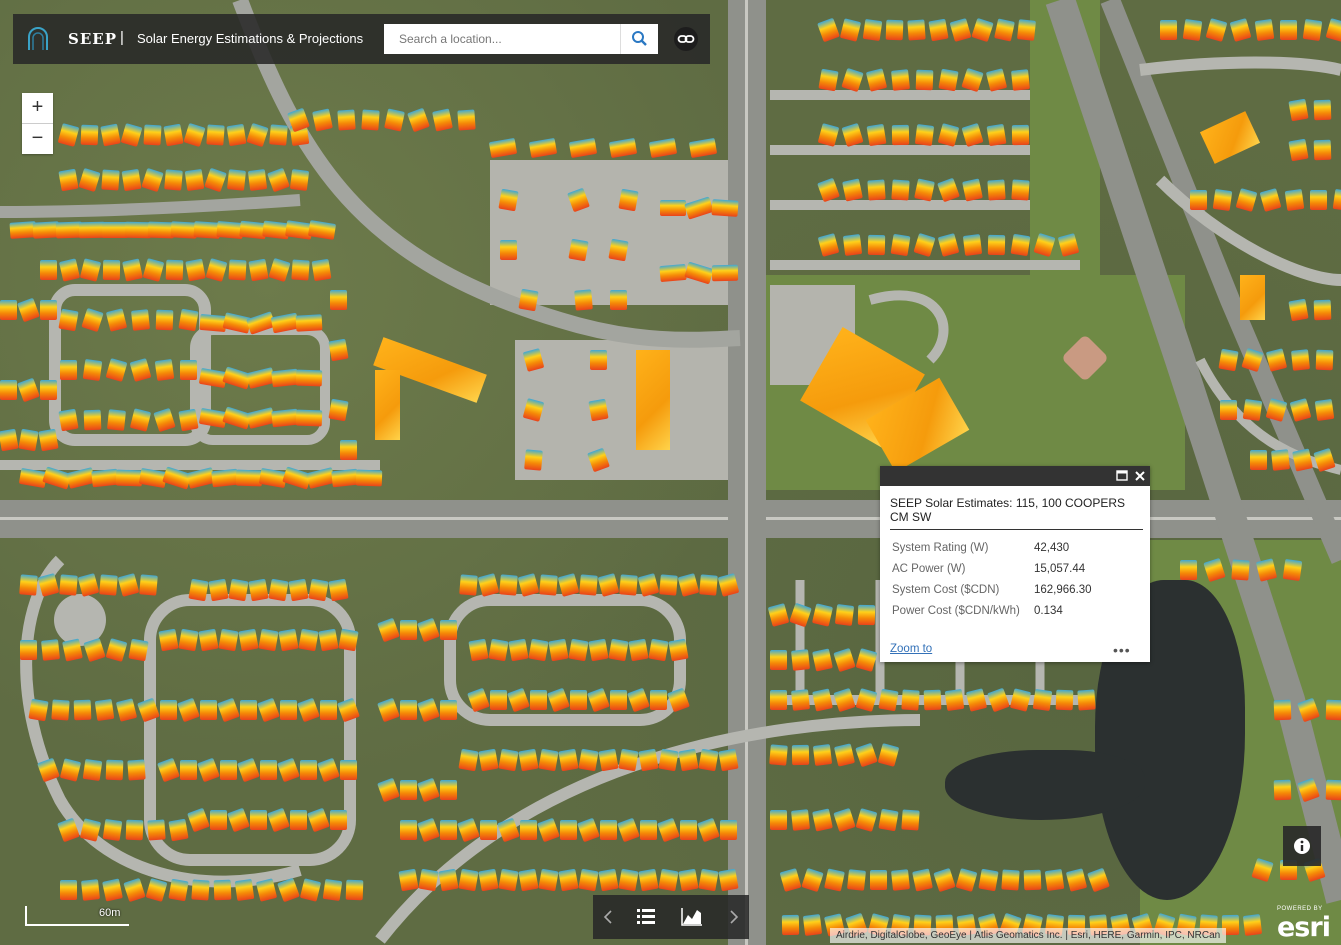 This screenshot has width=1341, height=945. I want to click on maximize-icon, so click(1122, 476).